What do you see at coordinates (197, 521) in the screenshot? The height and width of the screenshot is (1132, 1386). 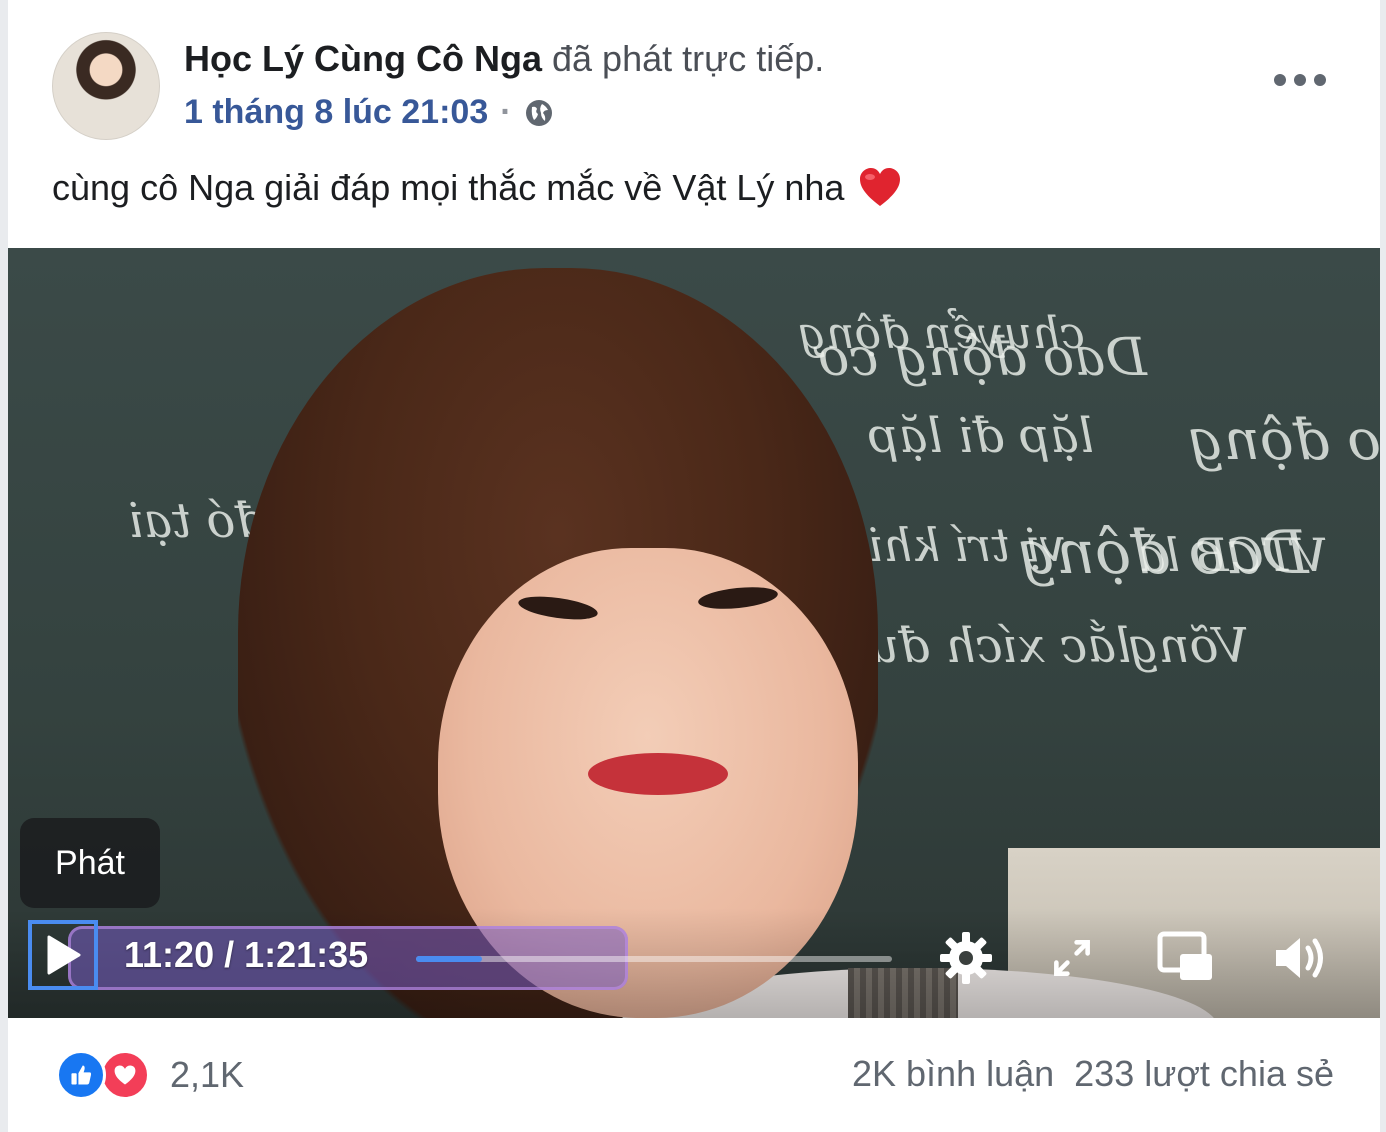 I see `chalk-writing: đó tại` at bounding box center [197, 521].